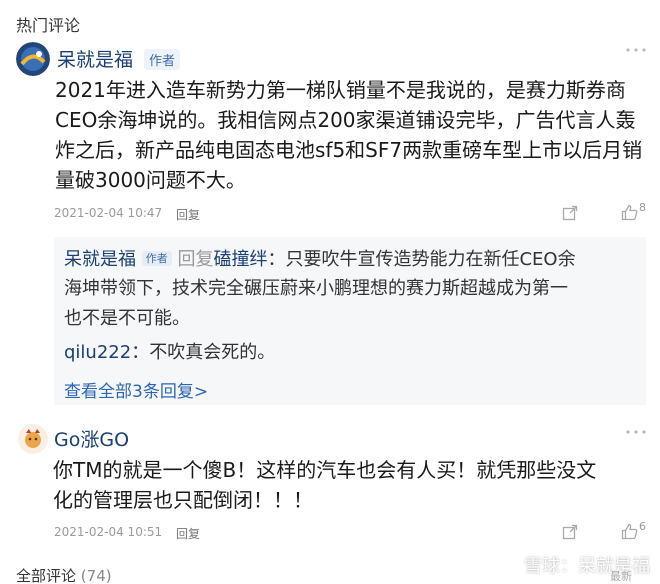  I want to click on all-comments-count: (74), so click(96, 575).